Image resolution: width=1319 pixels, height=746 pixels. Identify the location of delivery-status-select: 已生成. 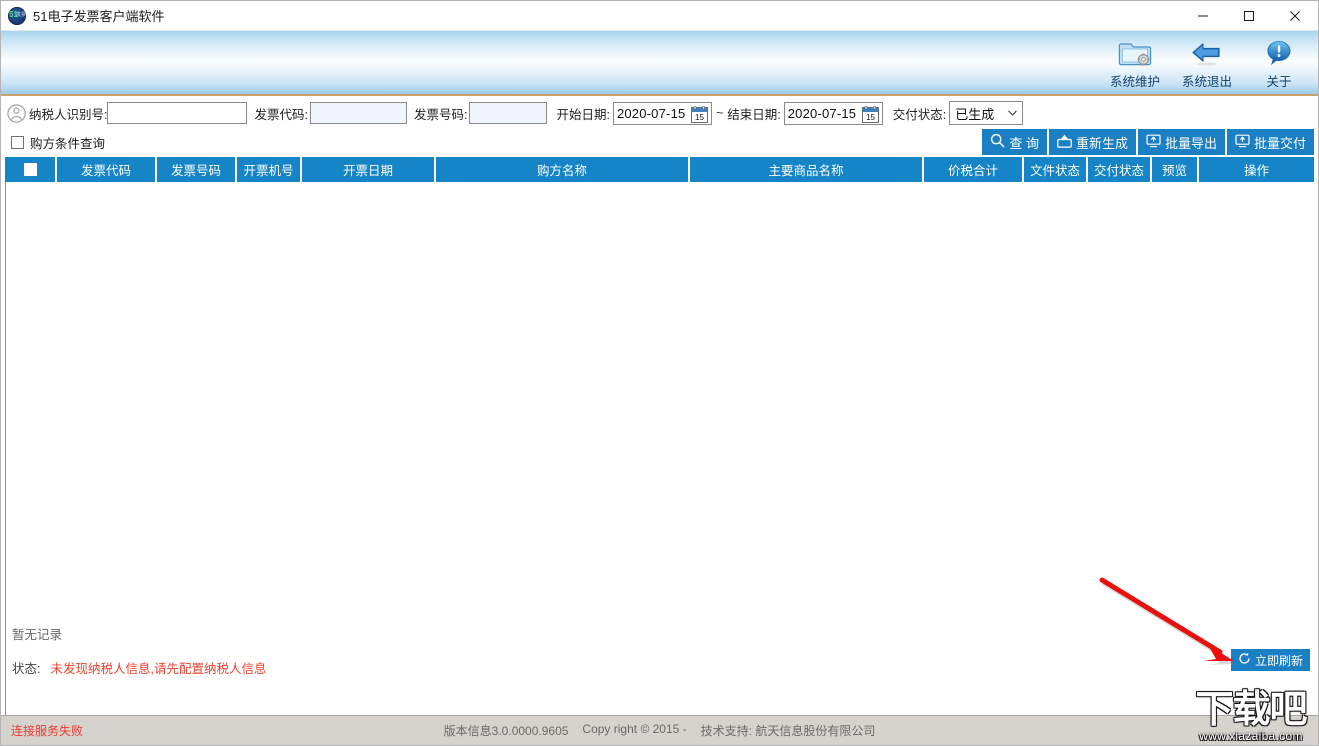
(986, 113).